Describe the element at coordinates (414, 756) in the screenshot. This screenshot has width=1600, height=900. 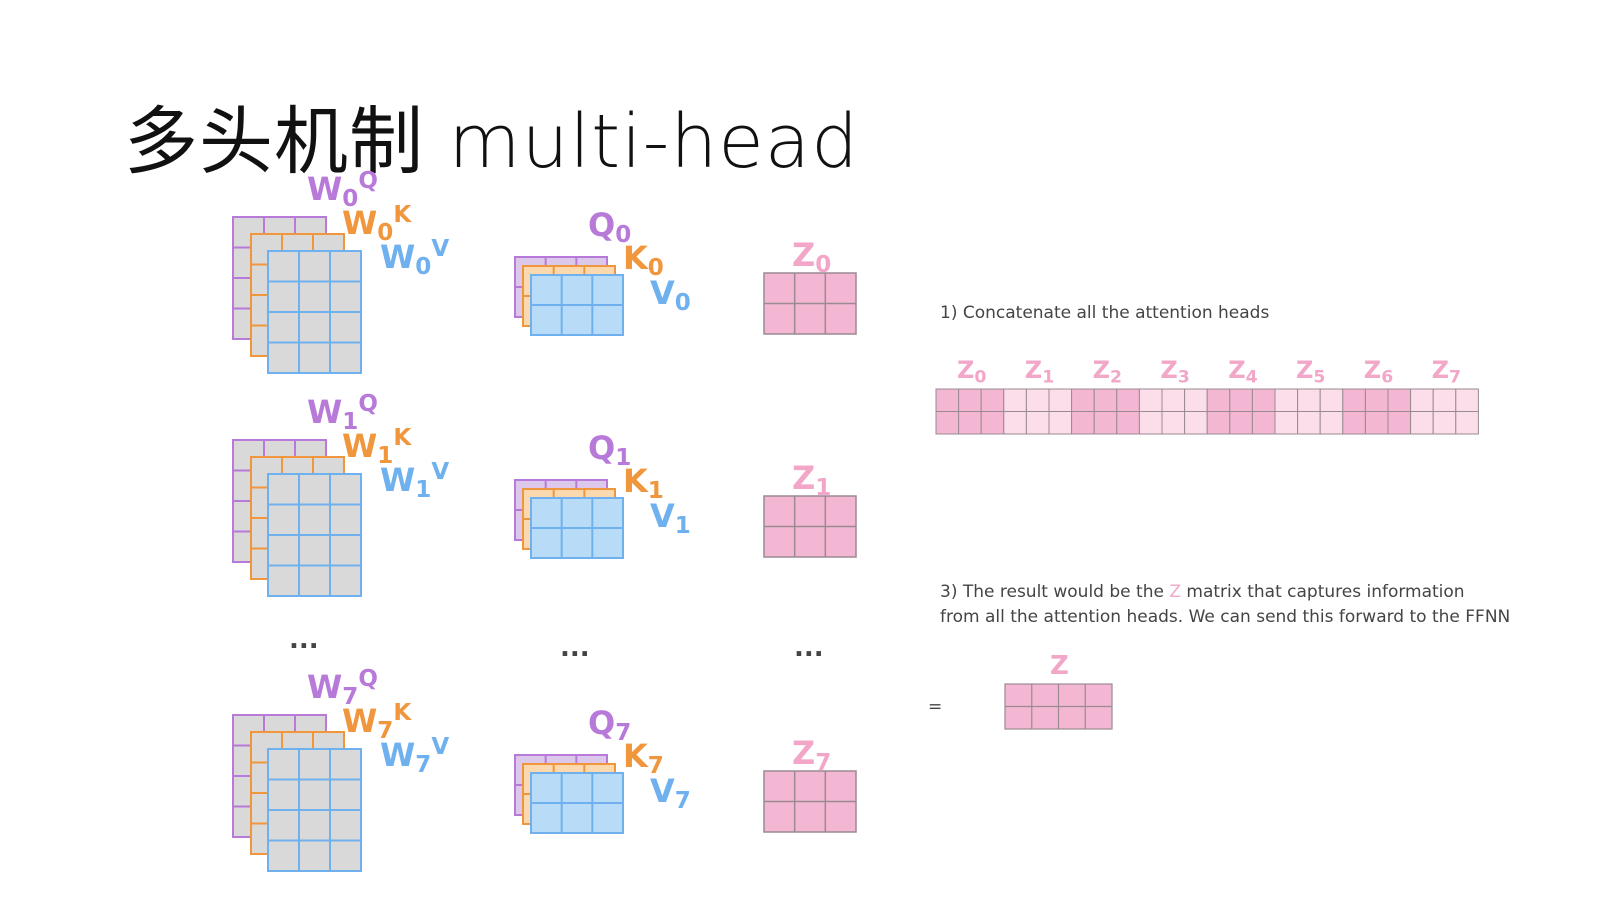
I see `weight-label-v: W7V` at that location.